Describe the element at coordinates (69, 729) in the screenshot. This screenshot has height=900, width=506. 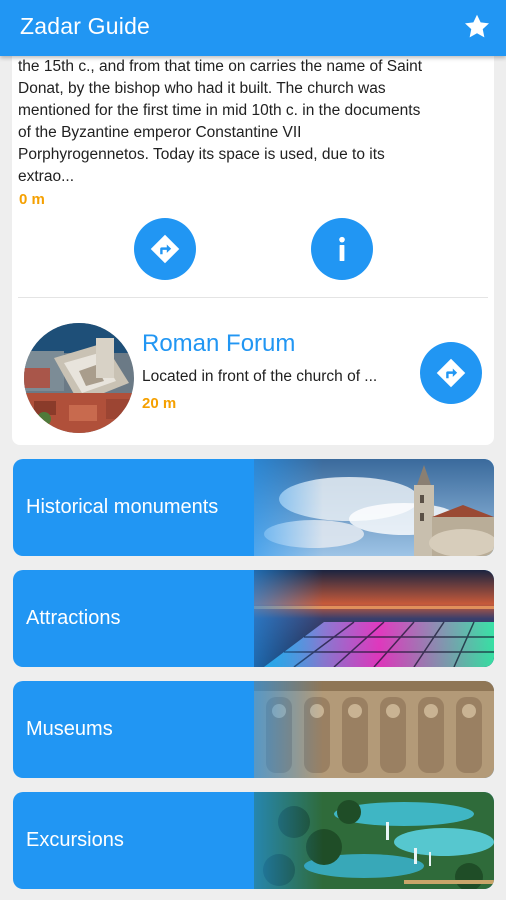
I see `category-label: Museums` at that location.